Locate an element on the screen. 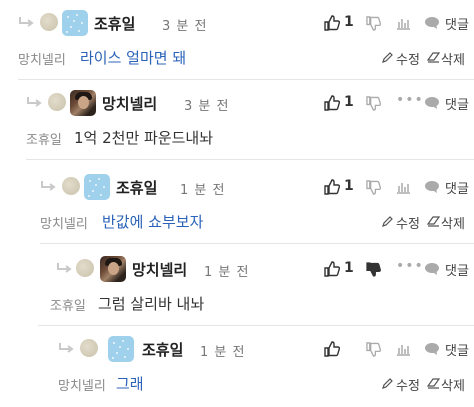 Image resolution: width=474 pixels, height=407 pixels. comment-text: 그럼 살리바 내놔 is located at coordinates (151, 304).